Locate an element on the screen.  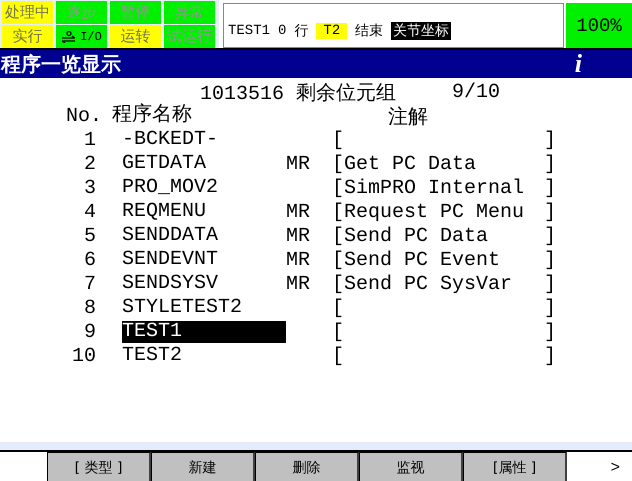
comment-cell: Send PC Event is located at coordinates (422, 260).